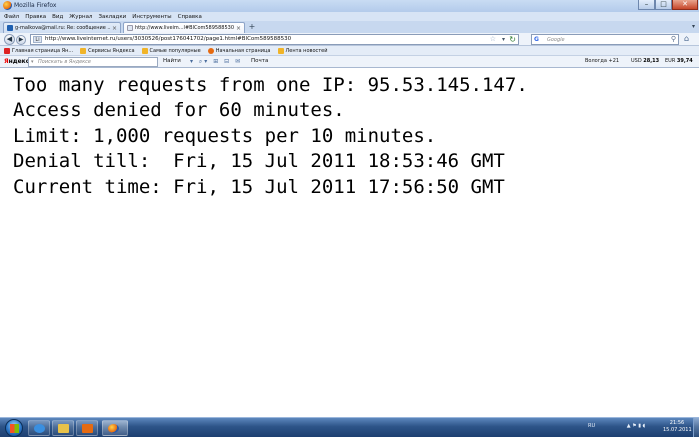 The width and height of the screenshot is (699, 437). I want to click on tray-icons: ▲ ⚑ ▮ ◖, so click(636, 426).